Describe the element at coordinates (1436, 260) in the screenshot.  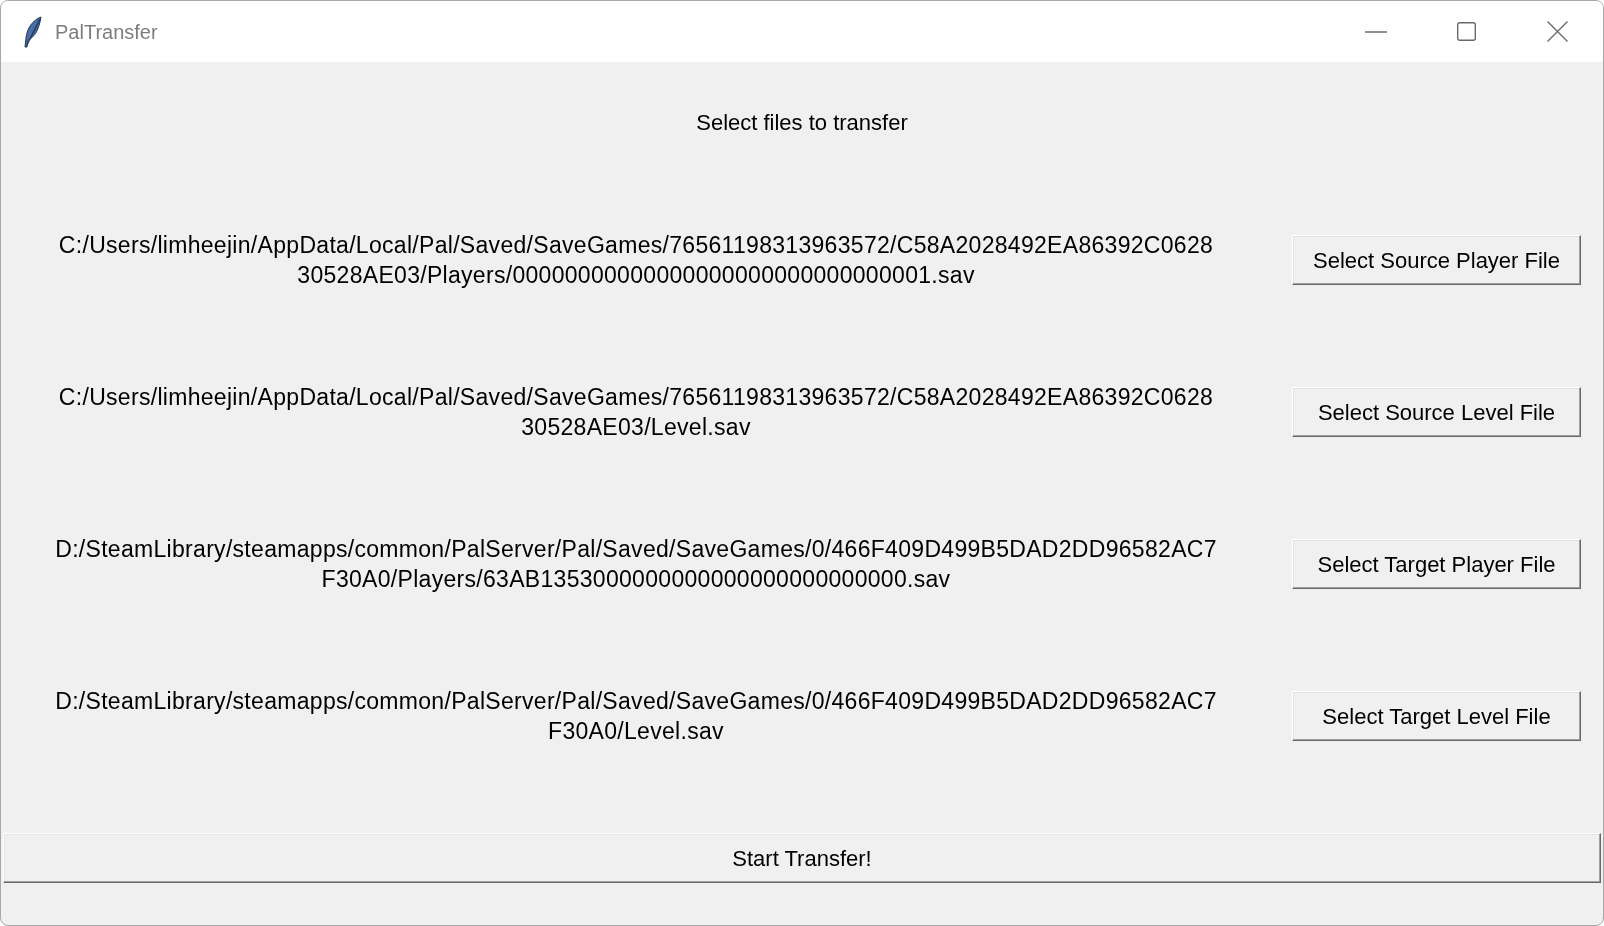
I see `select-file-button: Select Source Player File` at that location.